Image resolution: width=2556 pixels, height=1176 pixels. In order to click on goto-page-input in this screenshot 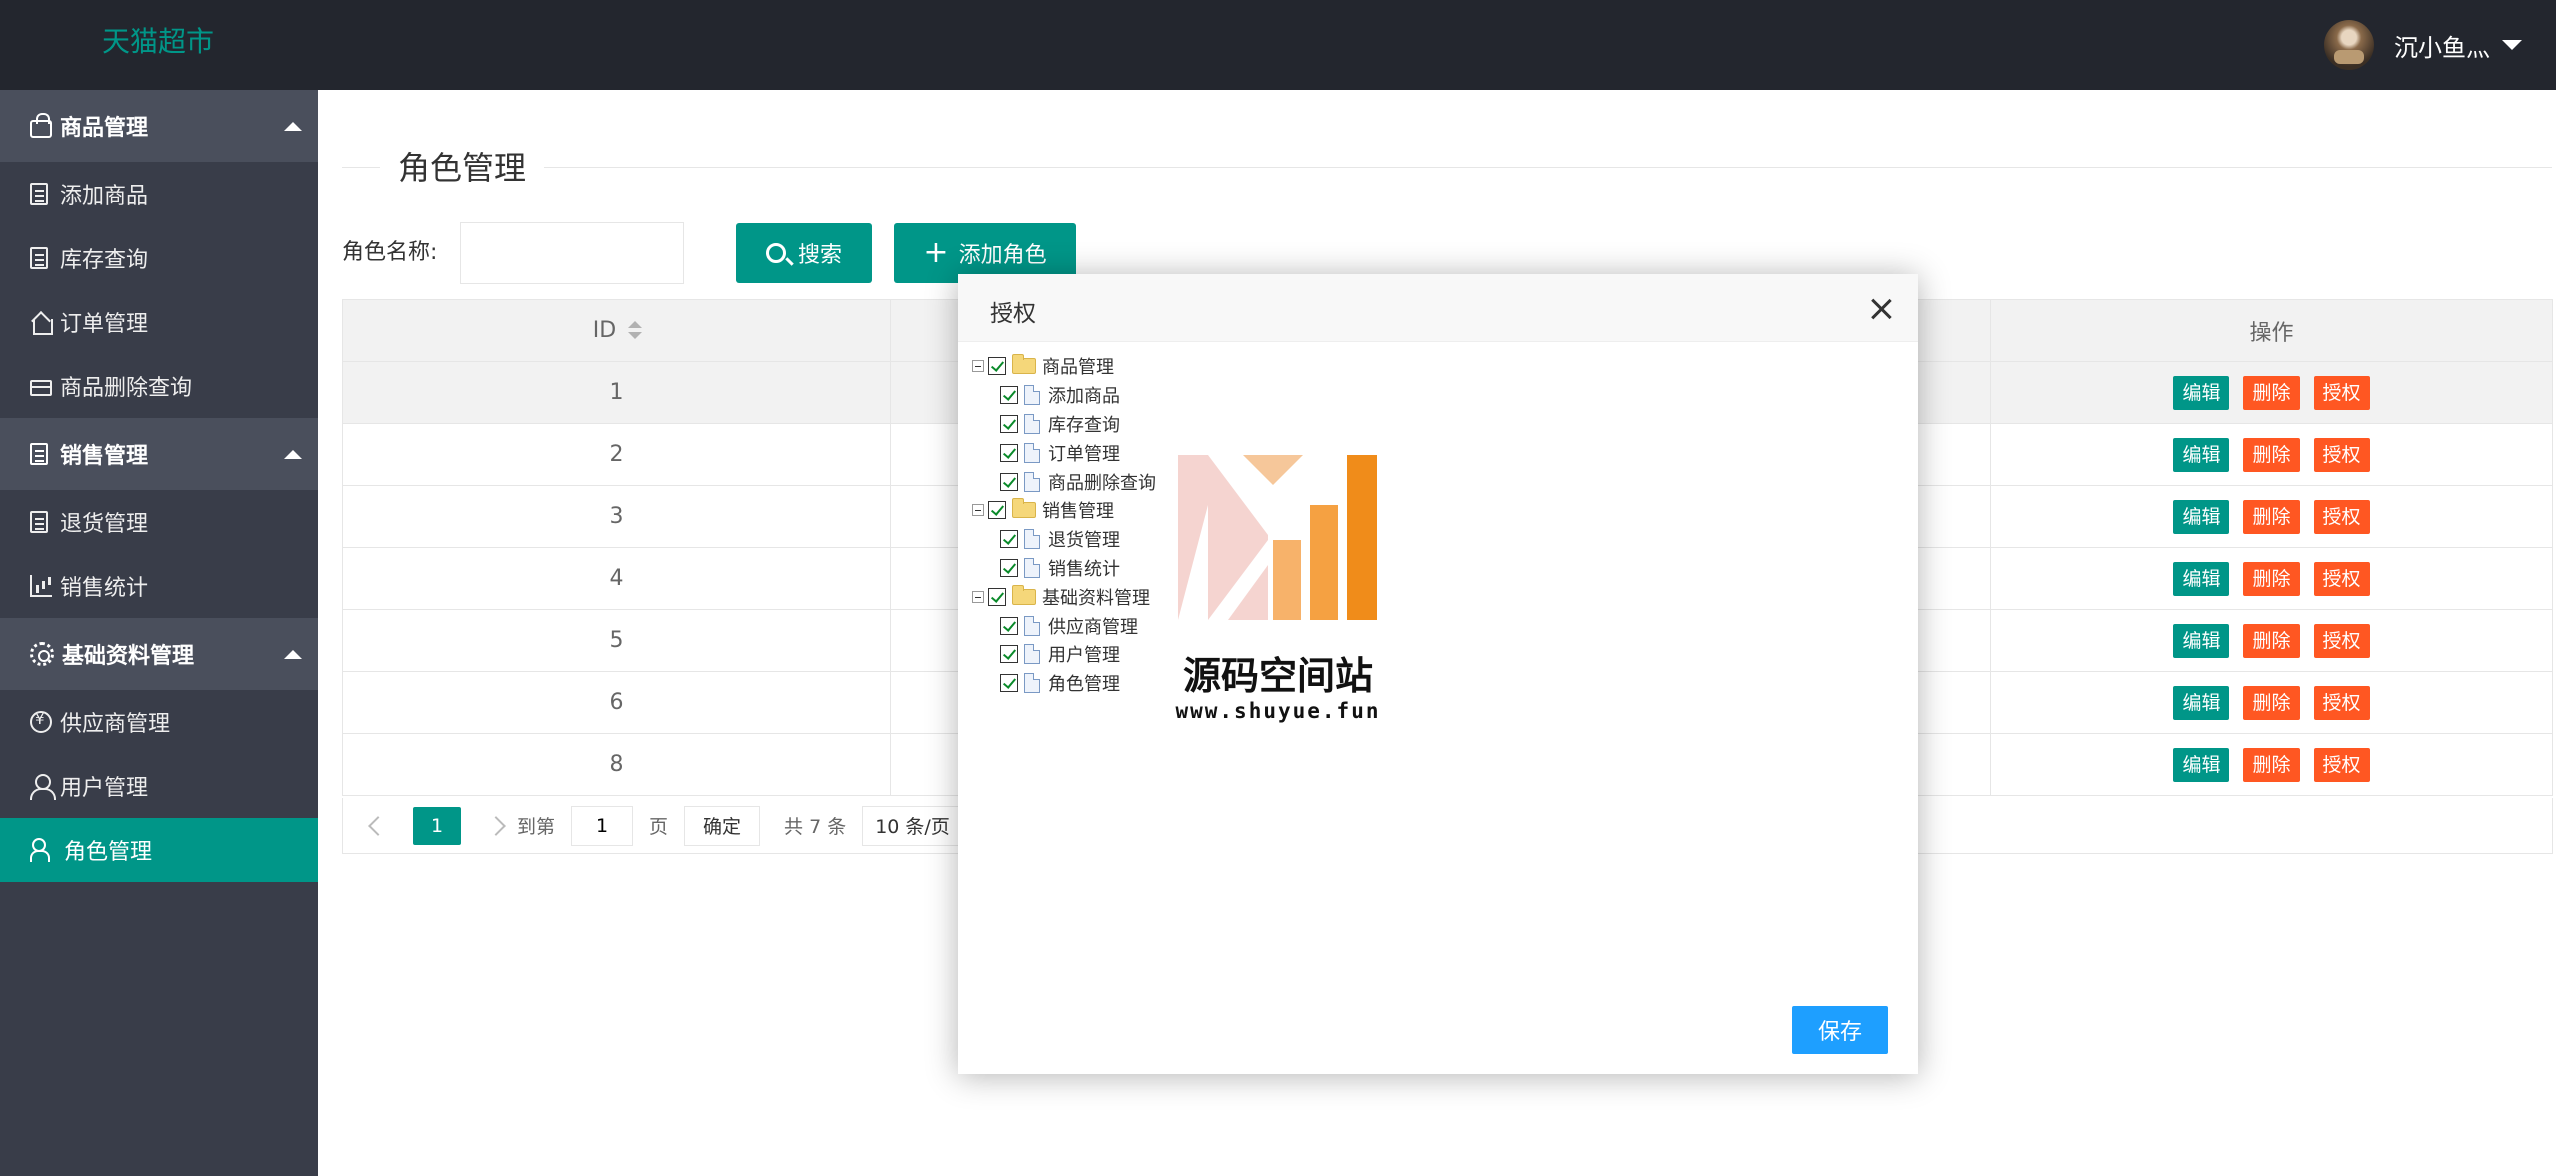, I will do `click(602, 825)`.